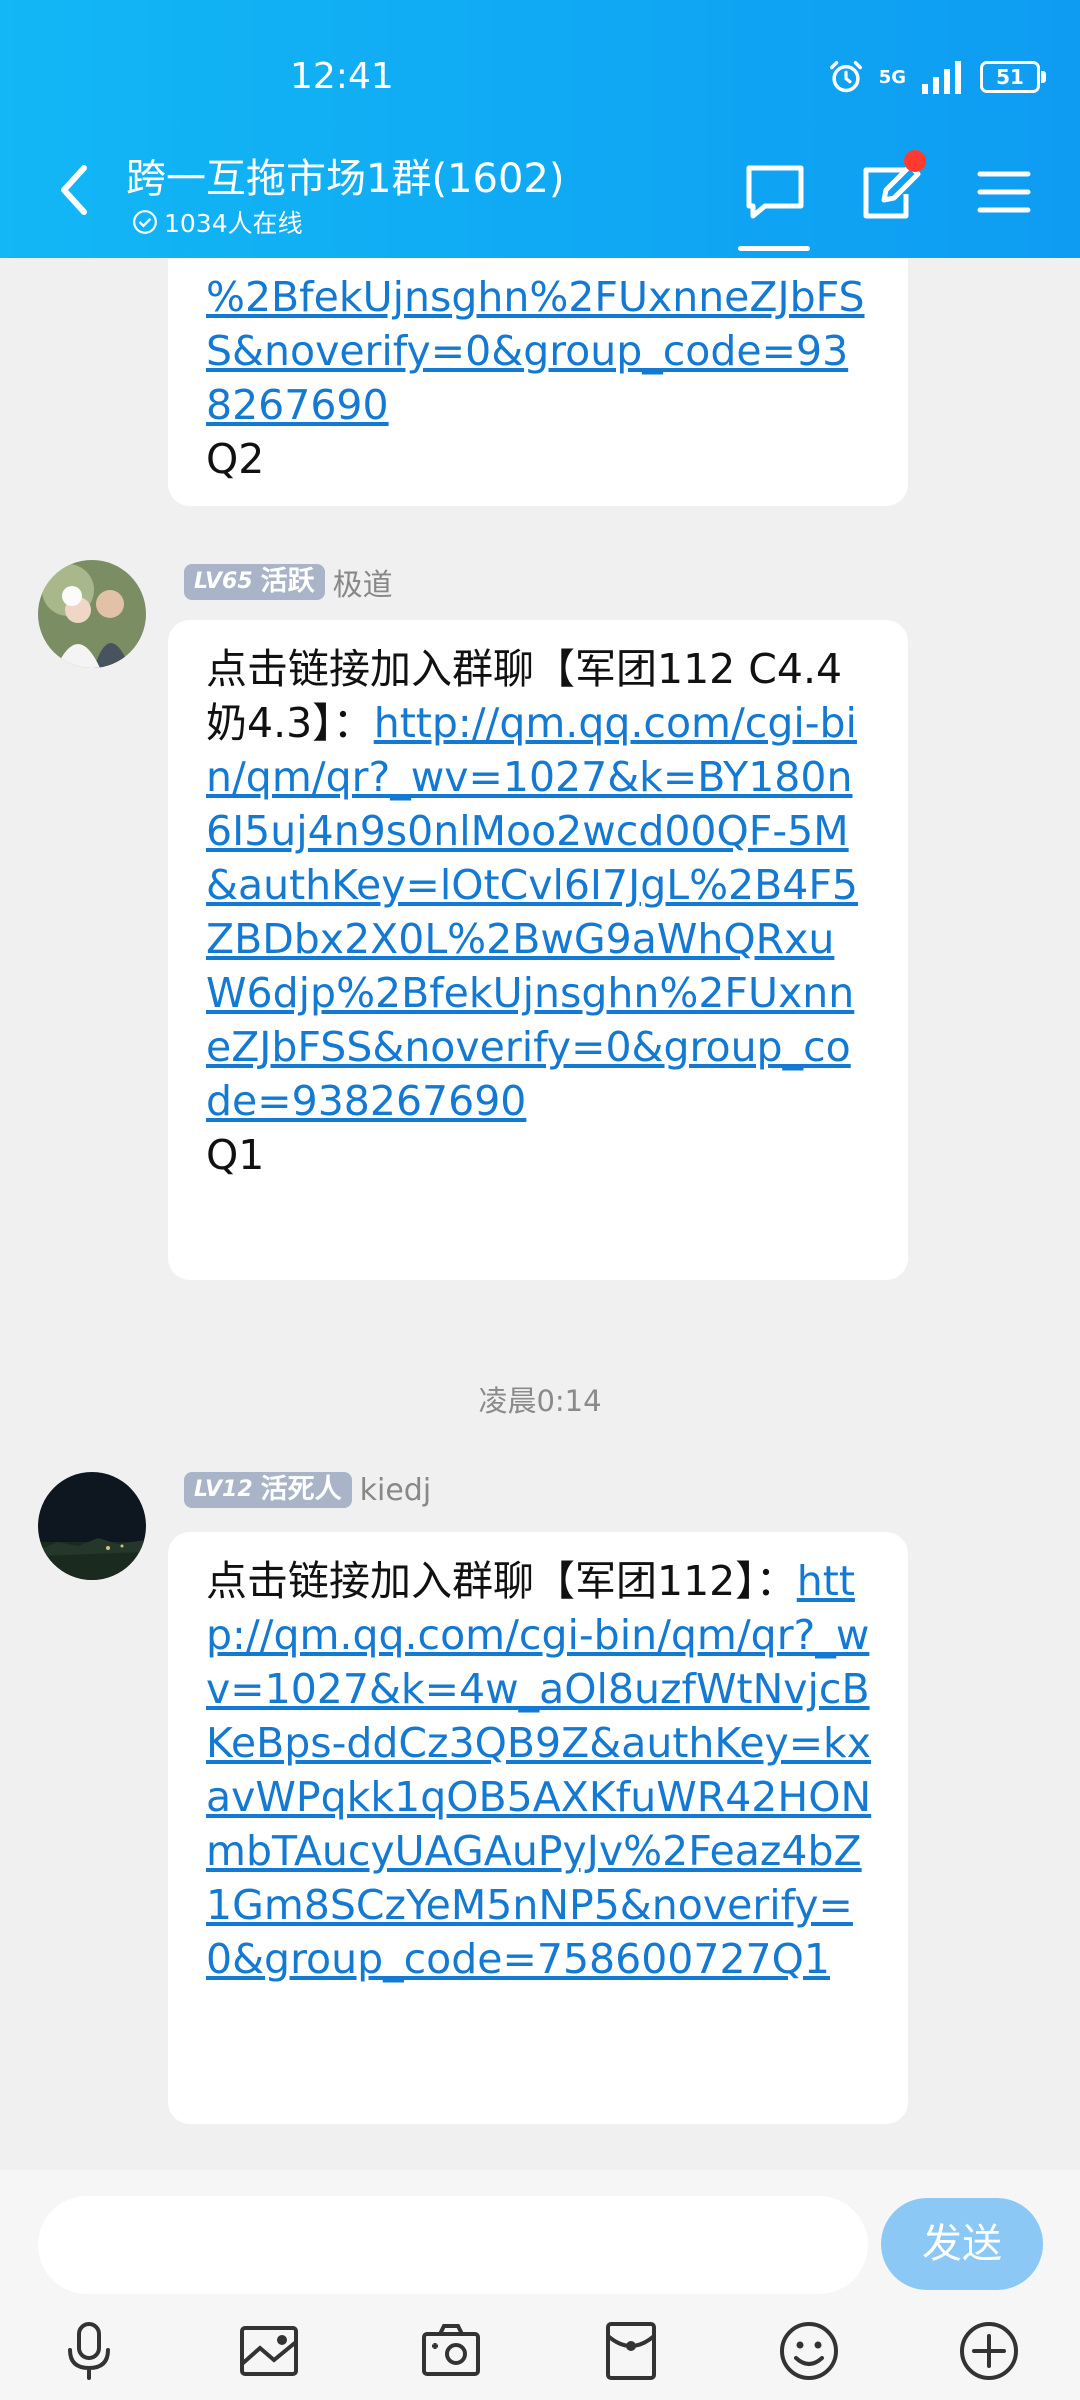 Image resolution: width=1080 pixels, height=2400 pixels. What do you see at coordinates (892, 77) in the screenshot?
I see `network-label: 5G` at bounding box center [892, 77].